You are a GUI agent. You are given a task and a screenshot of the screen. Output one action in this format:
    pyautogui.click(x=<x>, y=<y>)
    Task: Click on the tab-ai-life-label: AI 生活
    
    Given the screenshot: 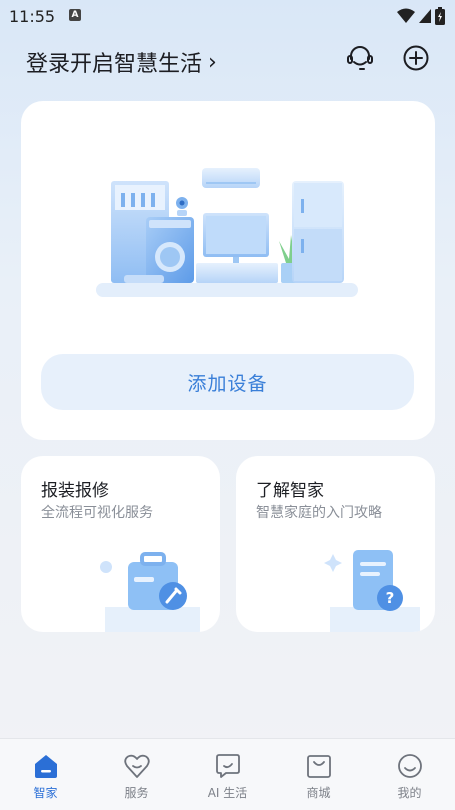 What is the action you would take?
    pyautogui.click(x=227, y=793)
    